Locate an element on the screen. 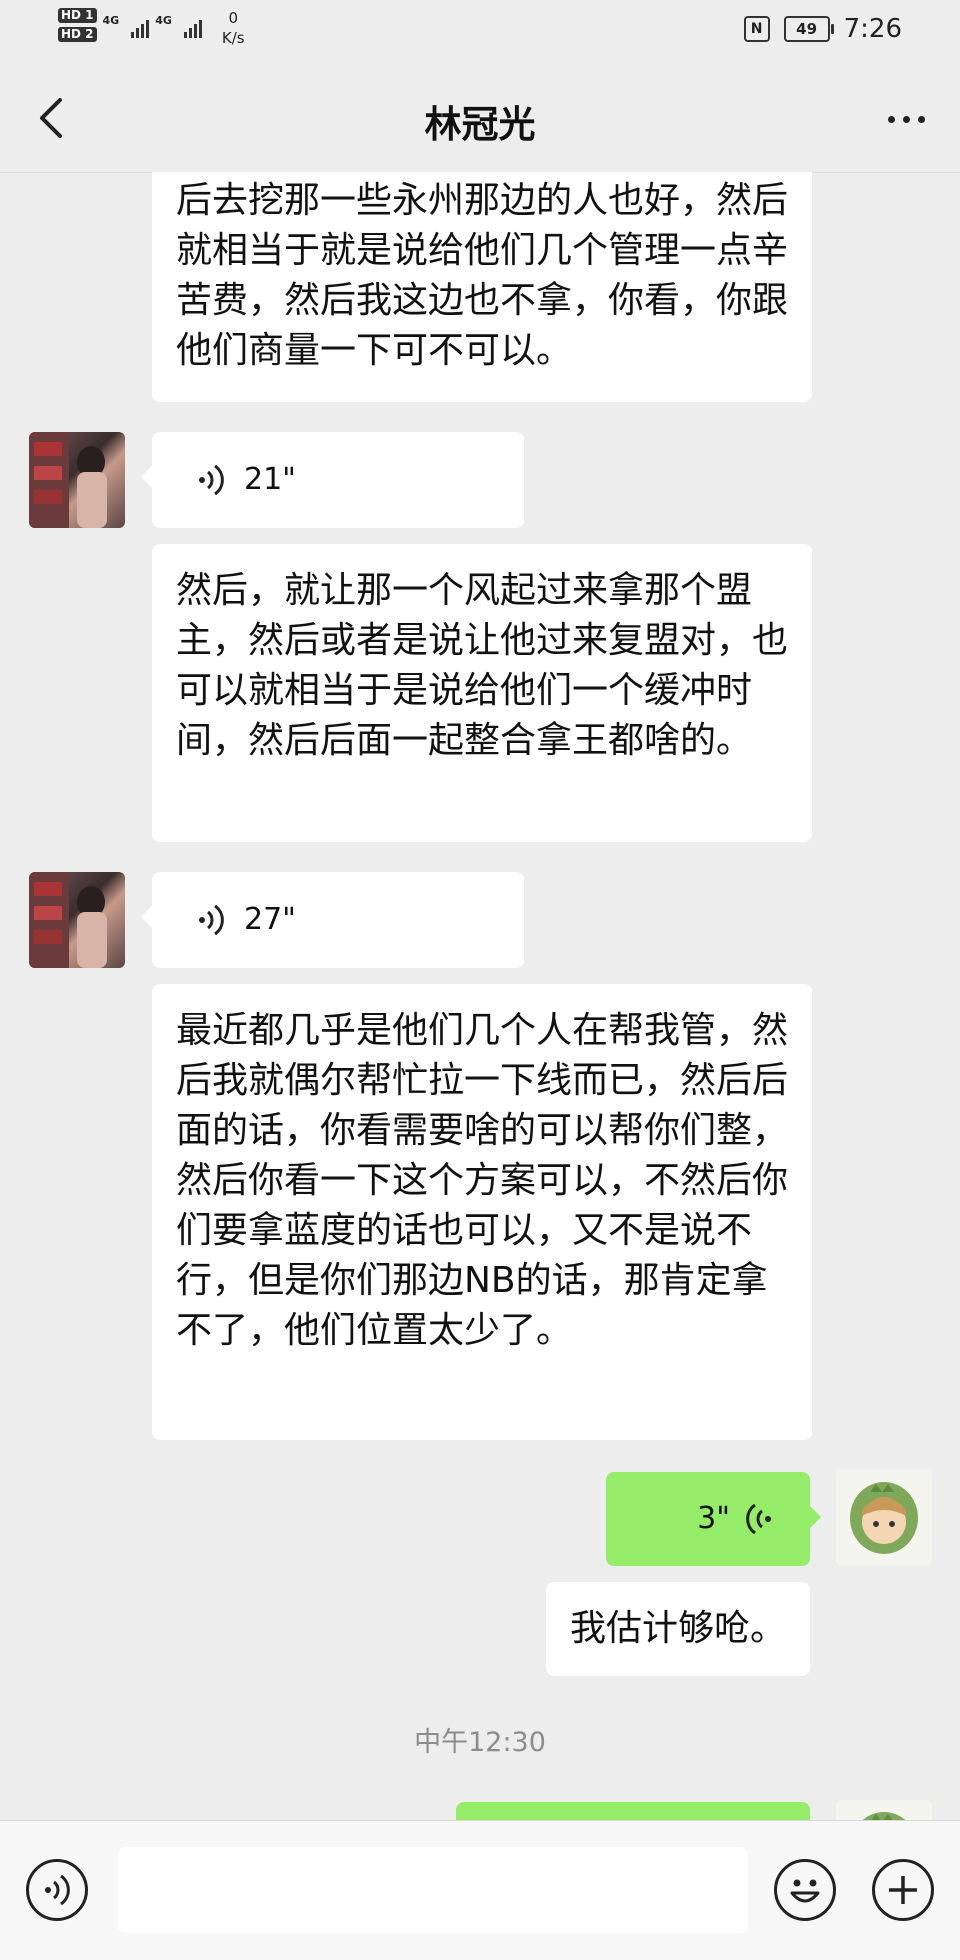 Image resolution: width=960 pixels, height=1960 pixels. sim1-label: HD 1 is located at coordinates (77, 15).